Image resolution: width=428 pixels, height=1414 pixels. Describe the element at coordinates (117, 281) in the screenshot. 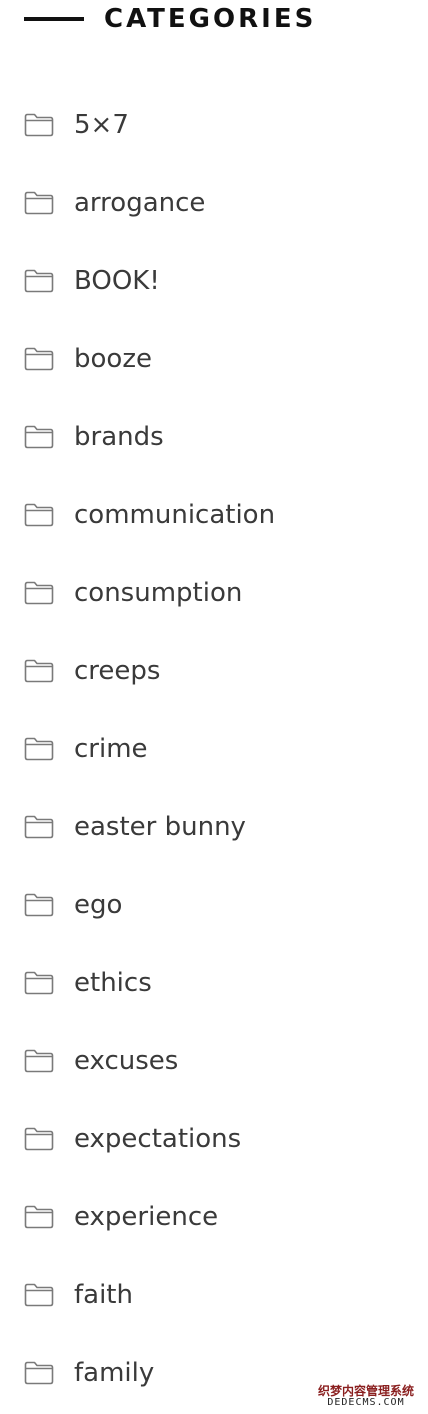

I see `category-link: BOOK!` at that location.